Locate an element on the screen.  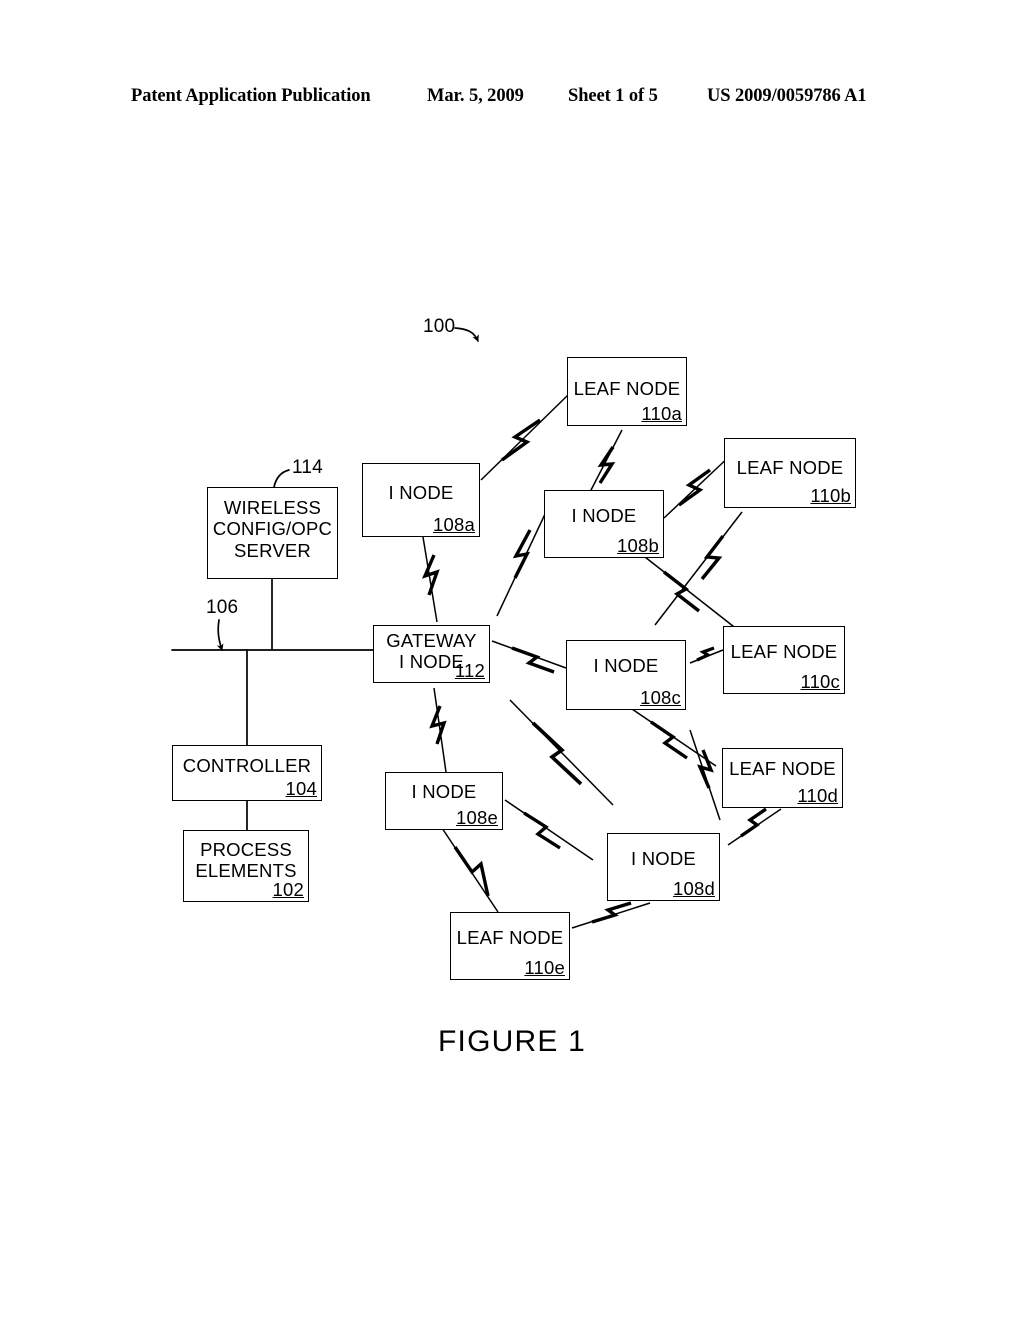
node-leaf-node-110d-ref: 110d is located at coordinates (817, 795).